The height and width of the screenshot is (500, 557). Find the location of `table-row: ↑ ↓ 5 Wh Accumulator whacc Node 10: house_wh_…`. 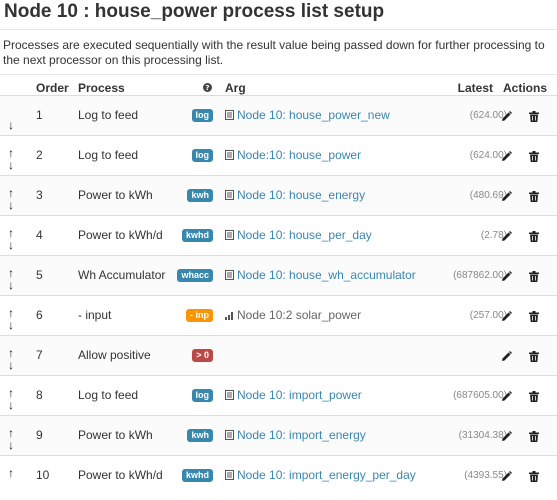

table-row: ↑ ↓ 5 Wh Accumulator whacc Node 10: house_wh_… is located at coordinates (278, 275).